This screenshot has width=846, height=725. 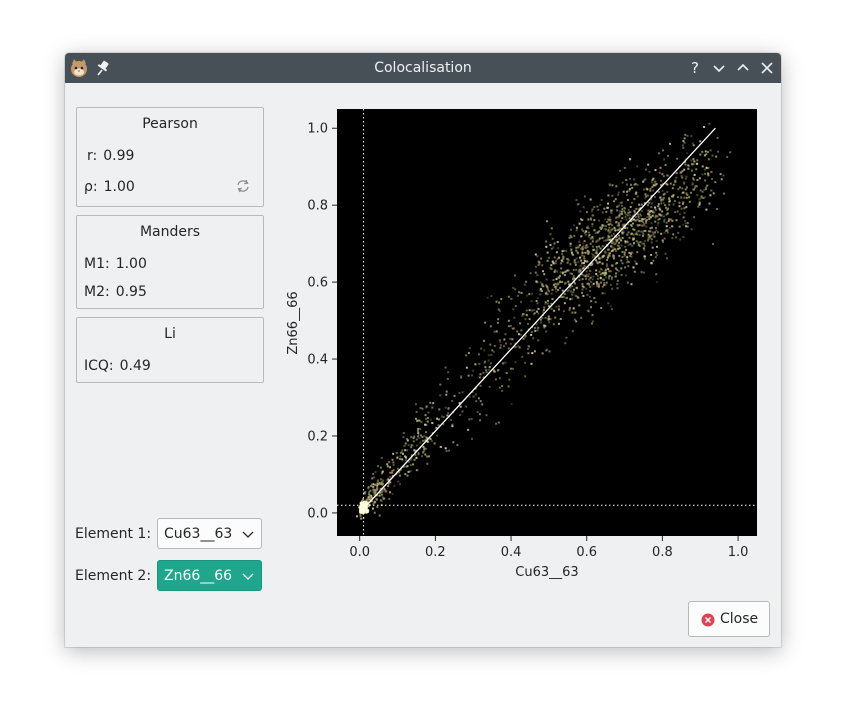 I want to click on maximize-icon, so click(x=743, y=68).